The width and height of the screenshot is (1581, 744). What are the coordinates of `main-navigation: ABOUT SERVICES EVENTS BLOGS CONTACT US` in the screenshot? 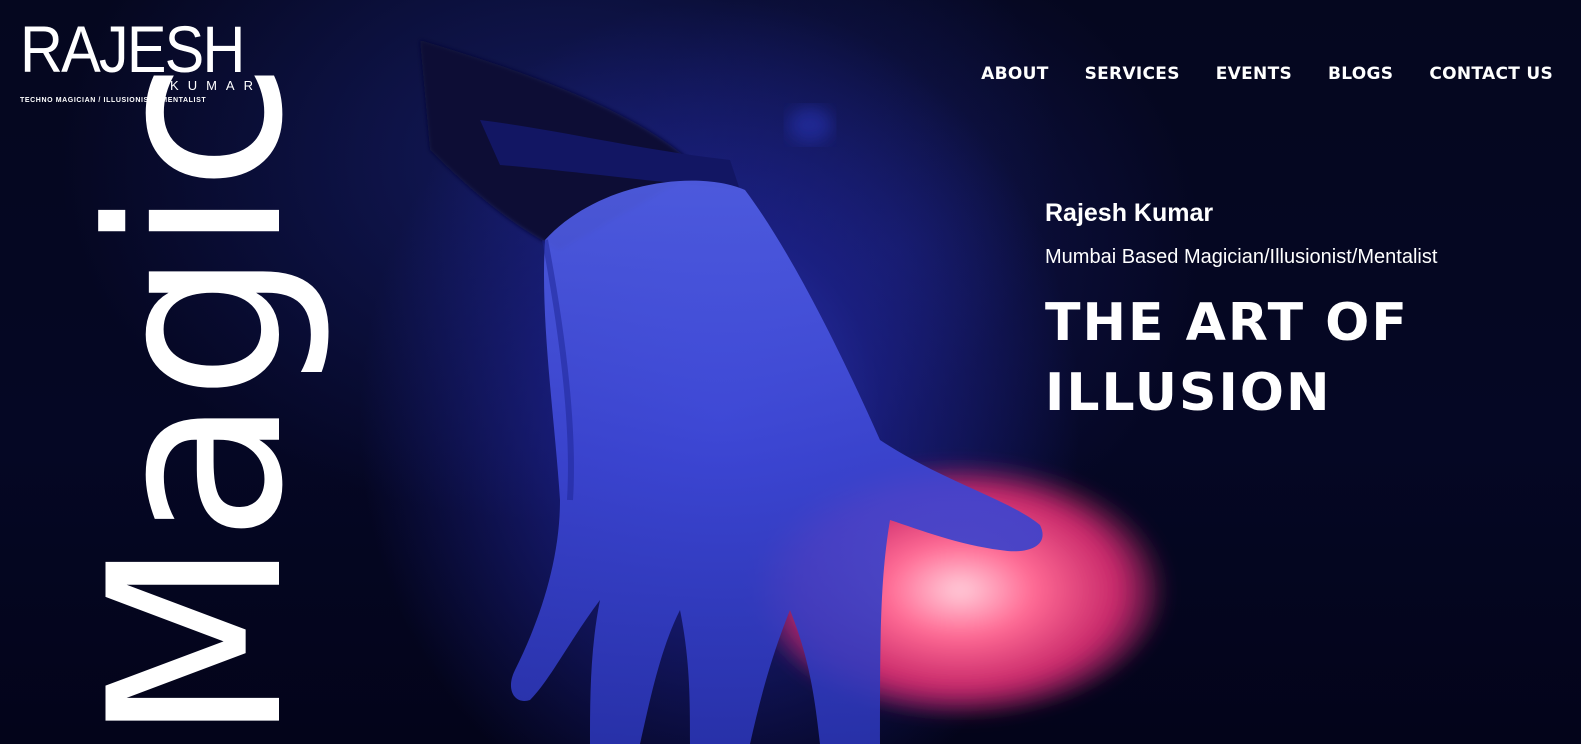 It's located at (1249, 74).